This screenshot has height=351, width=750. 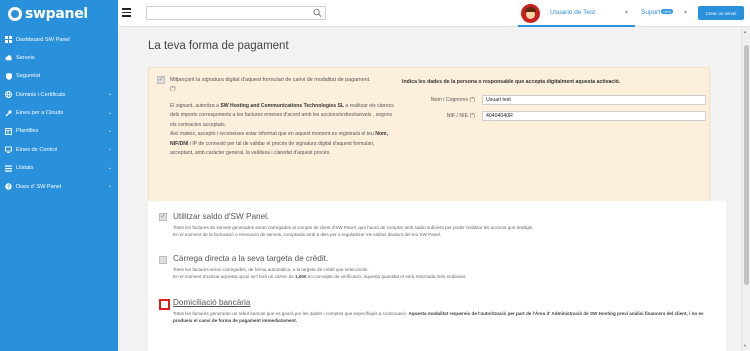 What do you see at coordinates (59, 168) in the screenshot?
I see `sidebar-item-llistats: Llistats ⌄` at bounding box center [59, 168].